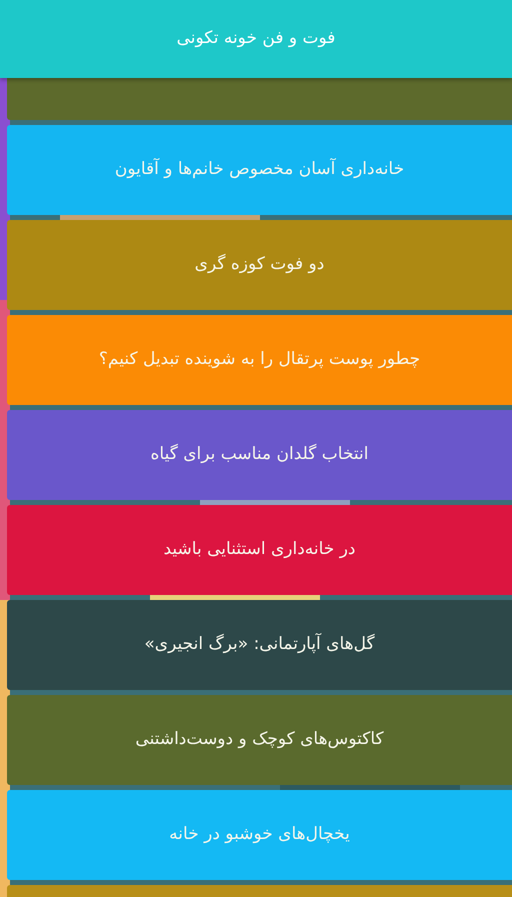  I want to click on item-title: دو فوت کوزه گری, so click(259, 264).